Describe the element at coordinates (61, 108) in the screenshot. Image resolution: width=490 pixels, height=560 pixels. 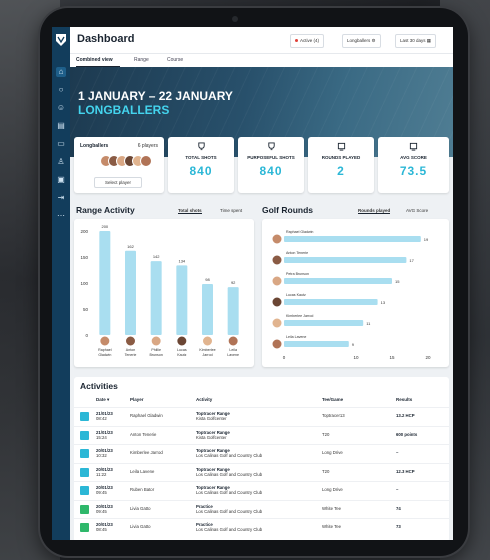
I see `user-icon: ☺` at that location.